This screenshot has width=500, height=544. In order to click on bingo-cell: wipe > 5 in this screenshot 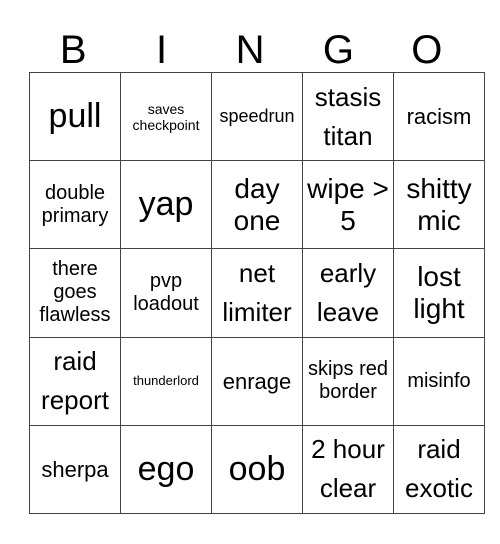, I will do `click(348, 205)`.